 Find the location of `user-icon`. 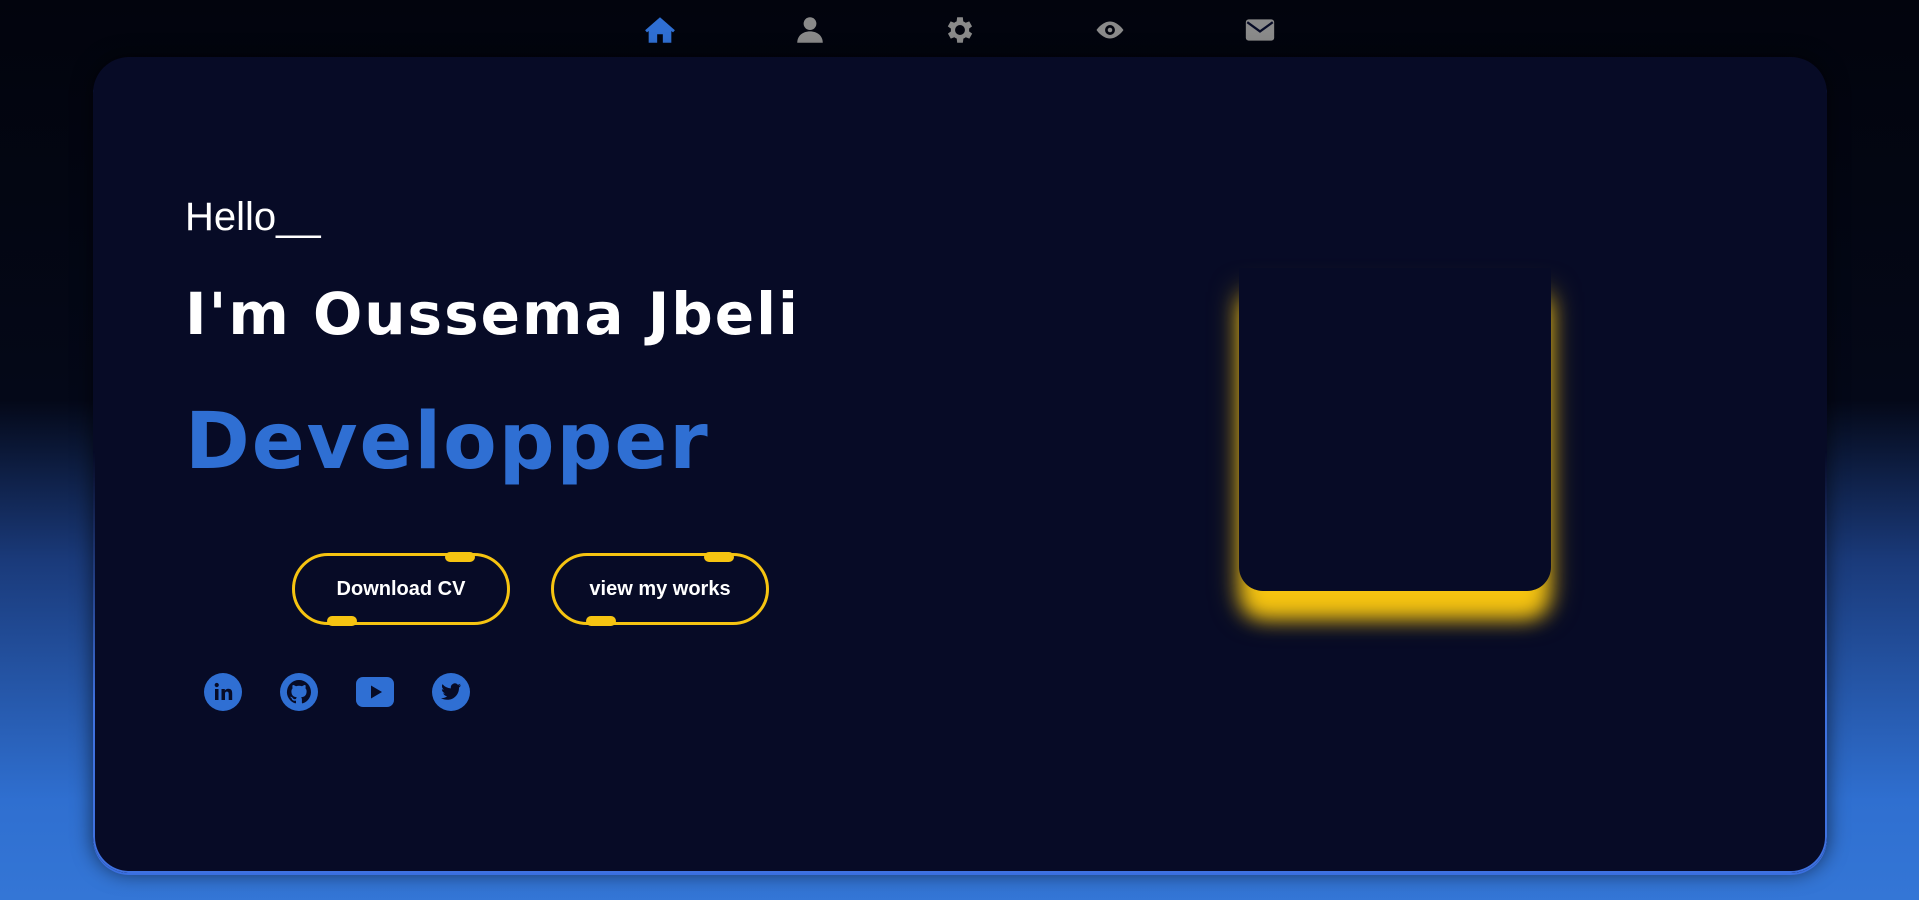

user-icon is located at coordinates (809, 30).